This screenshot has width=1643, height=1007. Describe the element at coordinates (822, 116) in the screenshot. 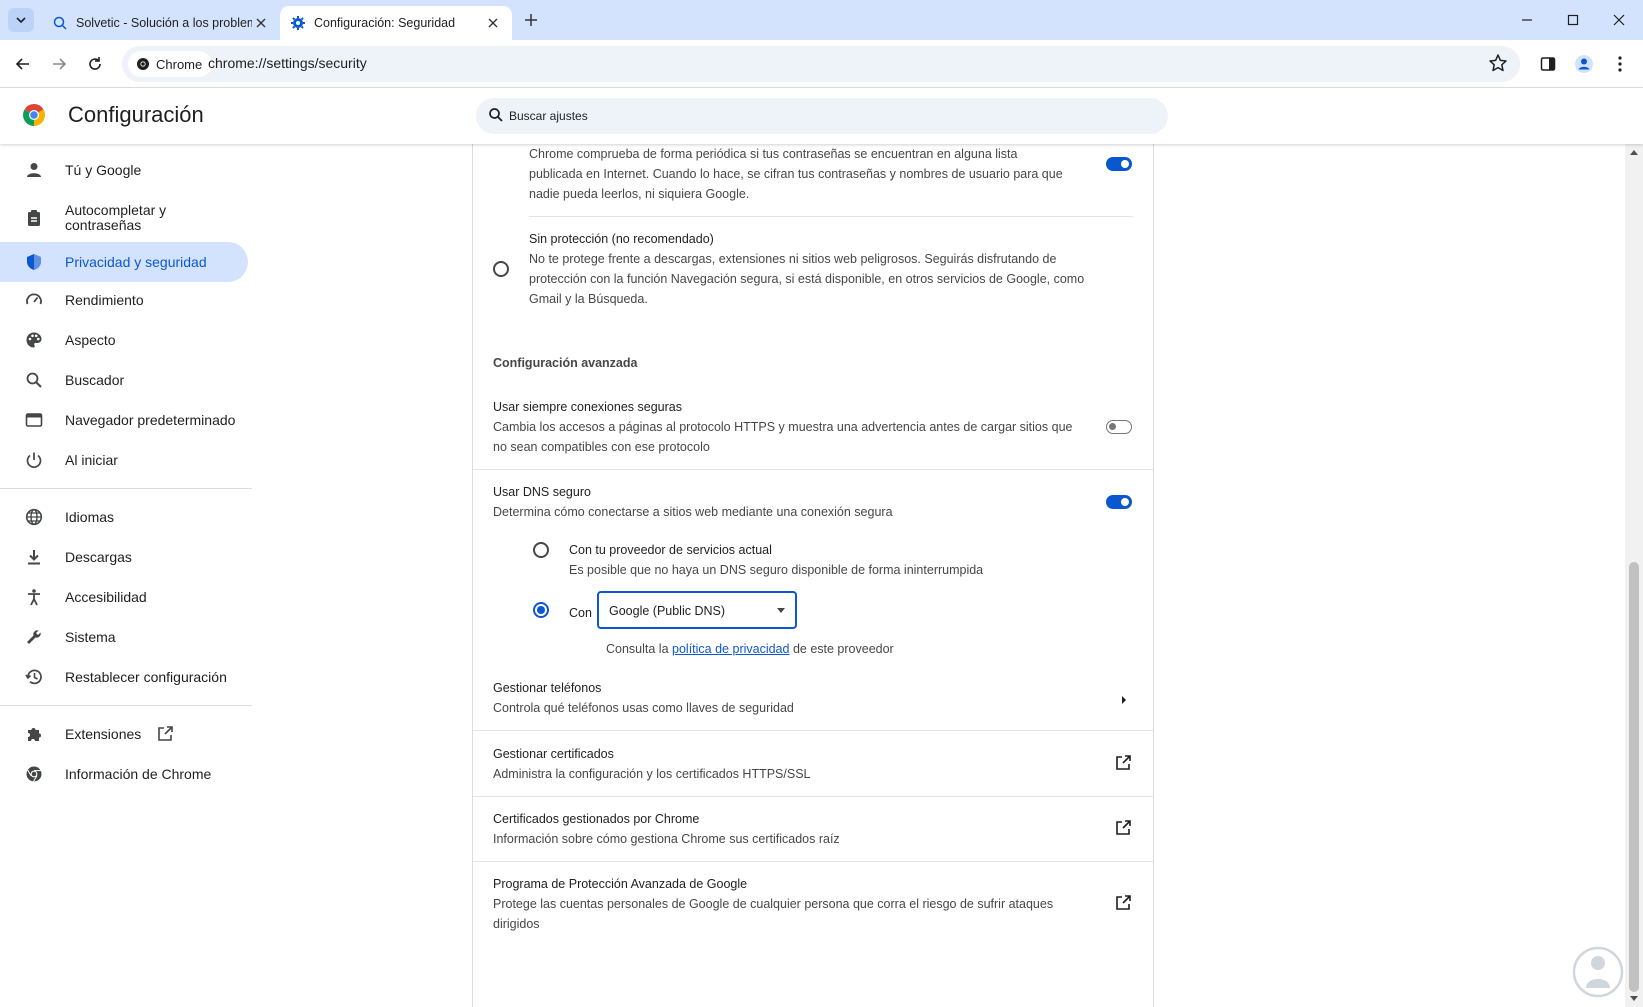

I see `settings-search-field: Buscar ajustes` at that location.